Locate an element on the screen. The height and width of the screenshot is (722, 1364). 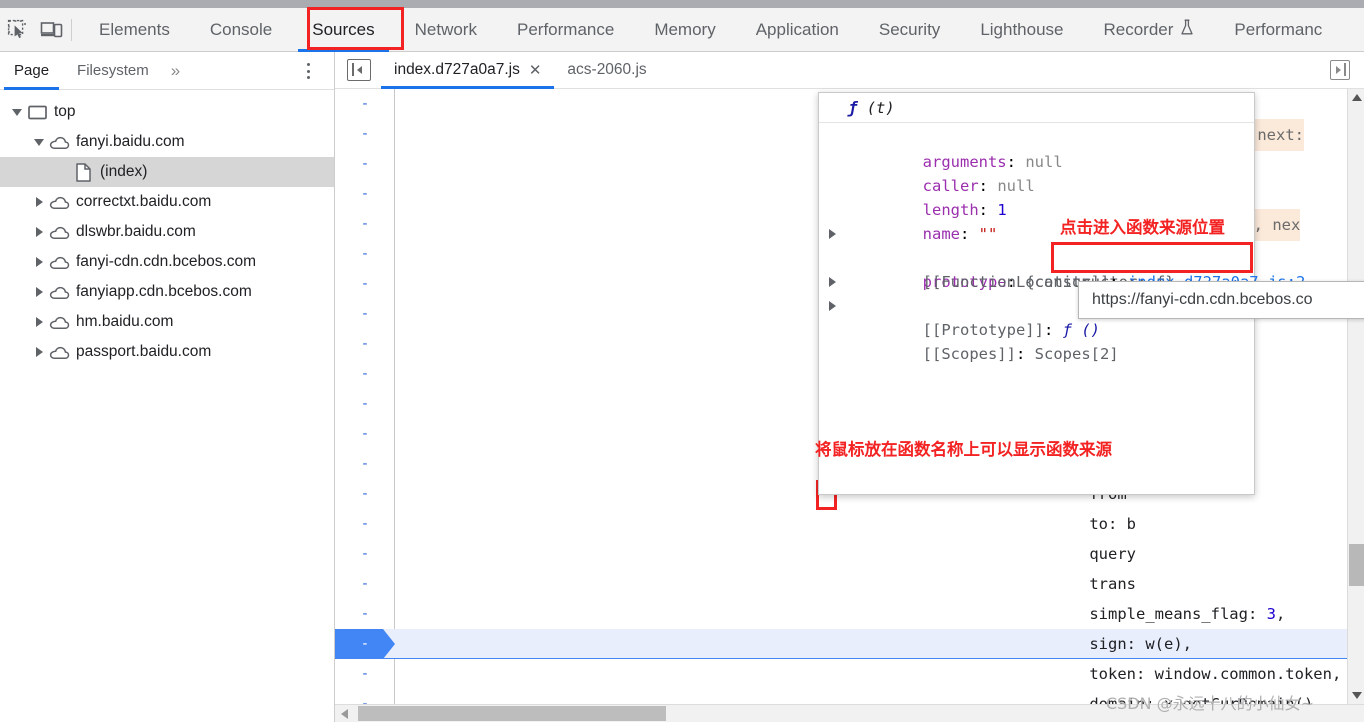
inspect-element-icon is located at coordinates (17, 30).